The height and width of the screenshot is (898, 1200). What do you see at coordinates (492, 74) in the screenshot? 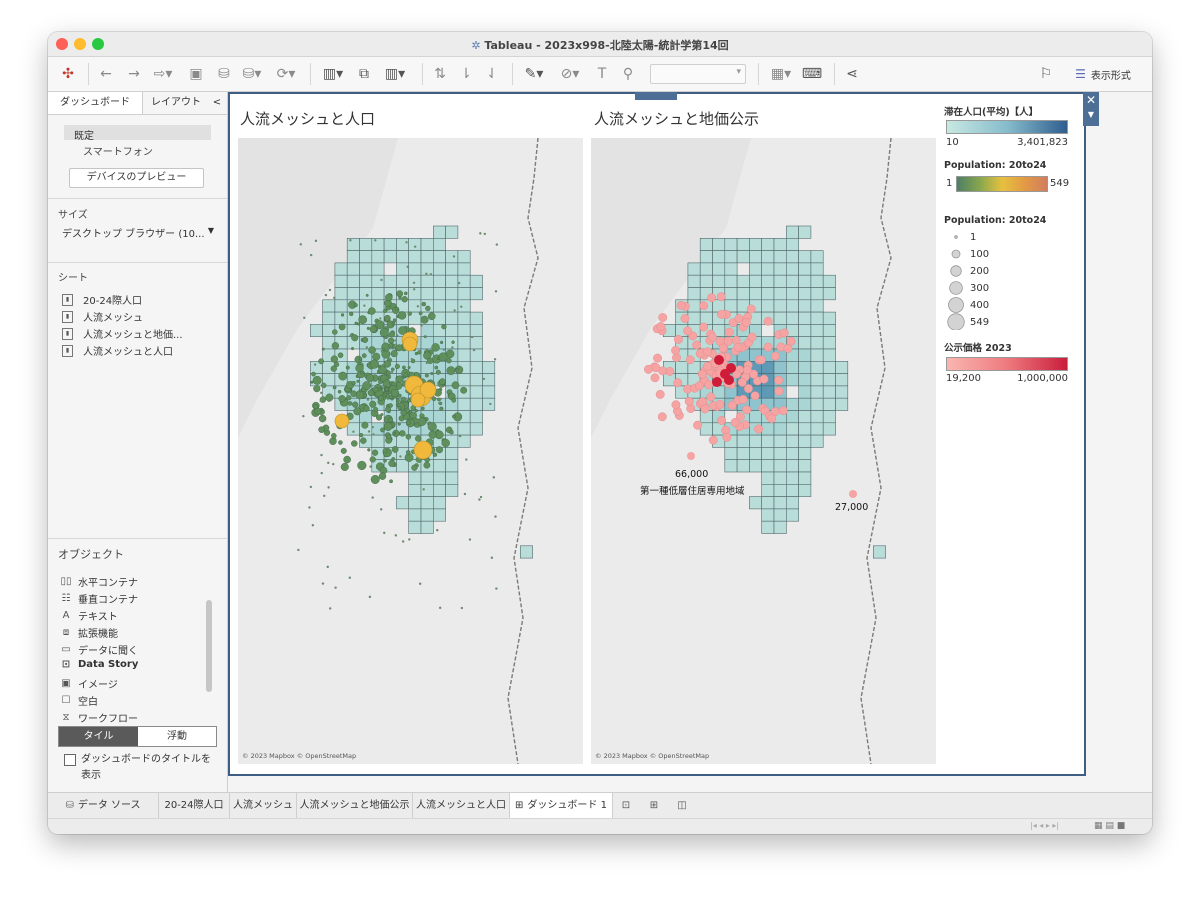
I see `sort-desc-icon: ⇃` at bounding box center [492, 74].